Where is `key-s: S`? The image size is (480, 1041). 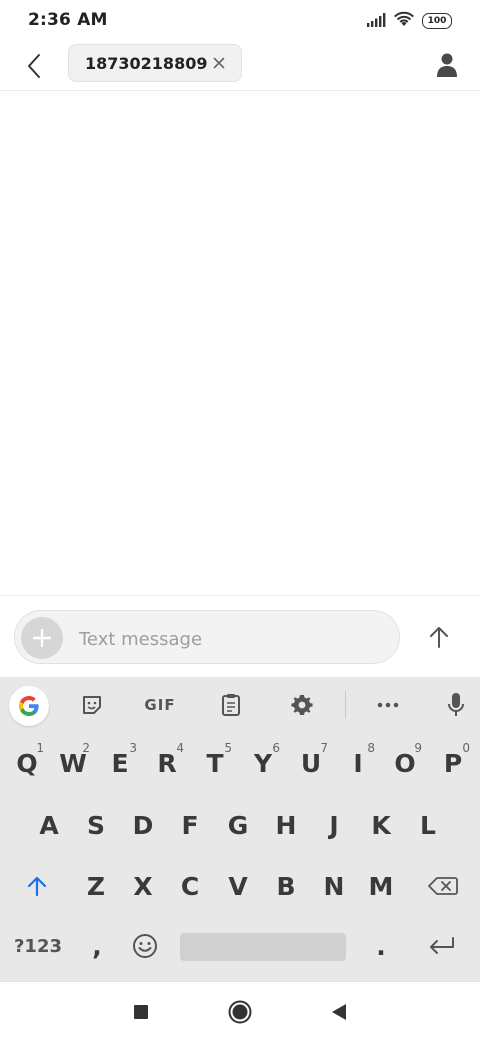
key-s: S is located at coordinates (96, 825).